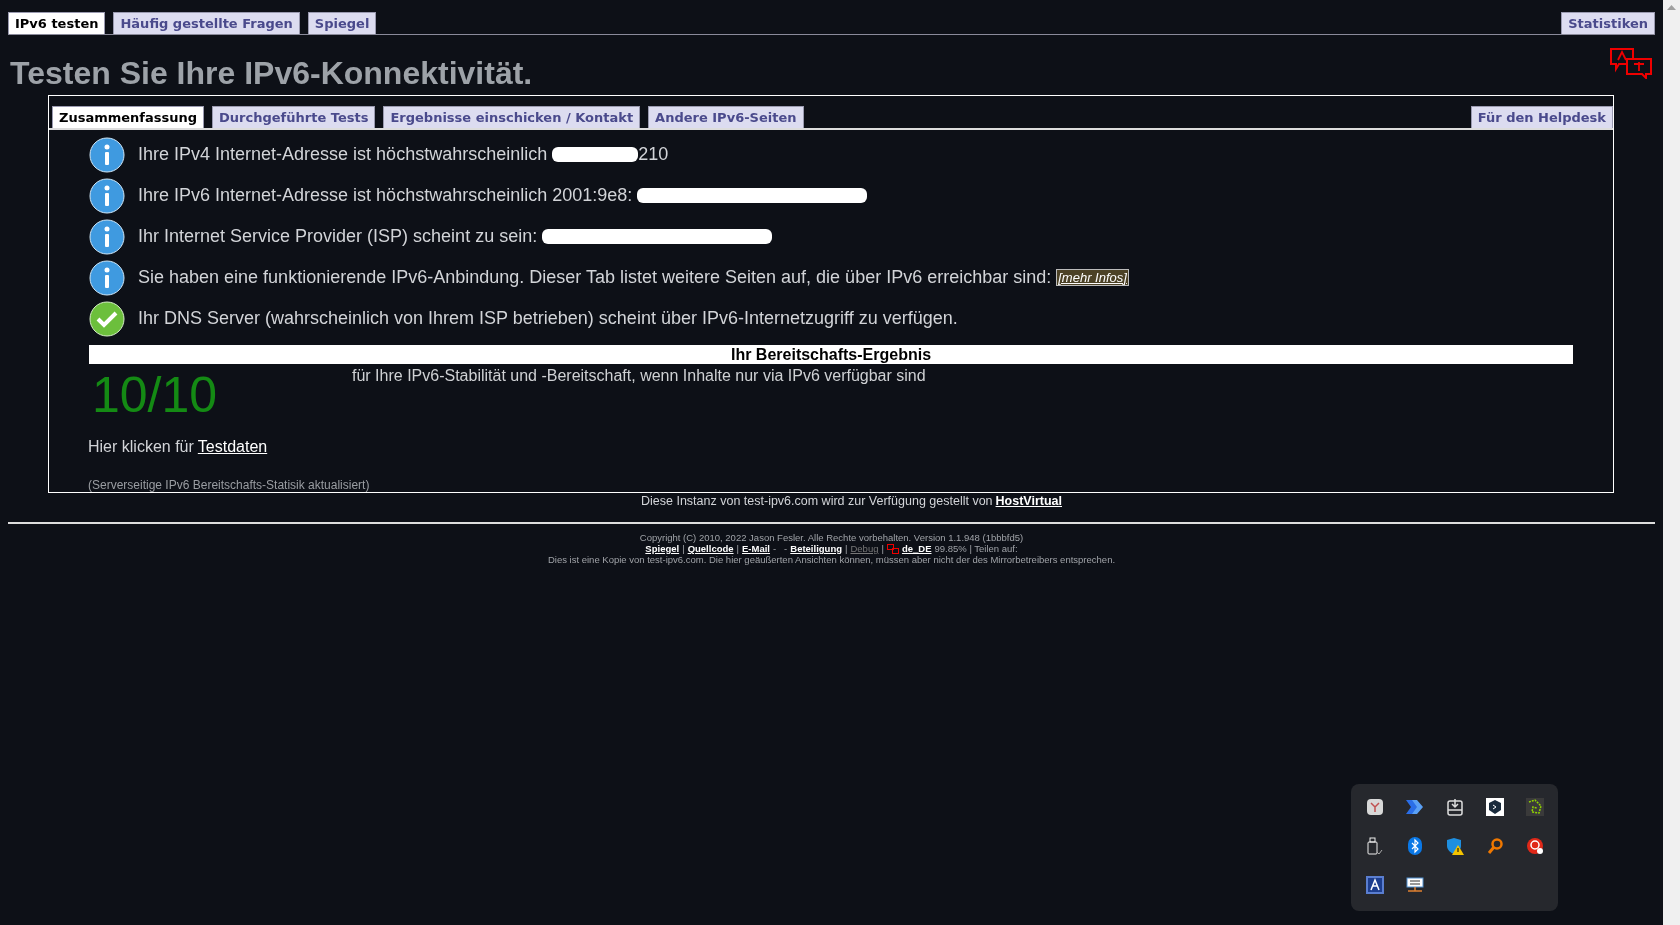  What do you see at coordinates (232, 447) in the screenshot?
I see `test-data-link: Testdaten` at bounding box center [232, 447].